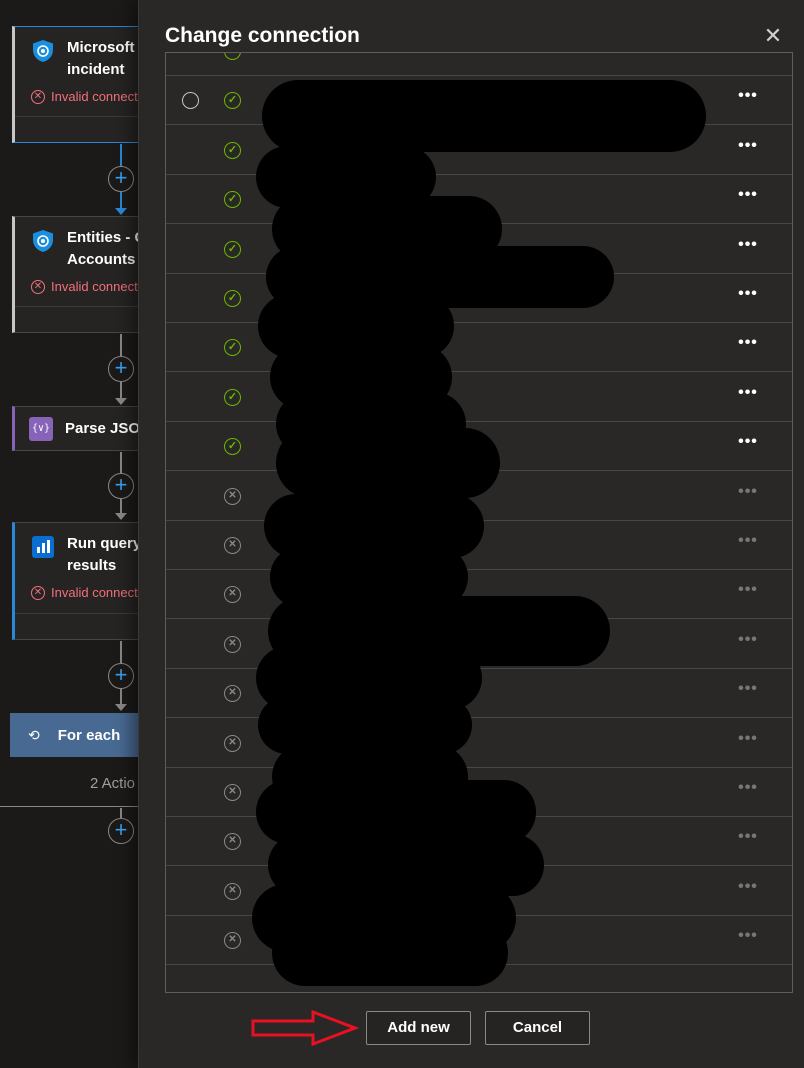  Describe the element at coordinates (41, 428) in the screenshot. I see `parse-json-icon: {∨}` at that location.